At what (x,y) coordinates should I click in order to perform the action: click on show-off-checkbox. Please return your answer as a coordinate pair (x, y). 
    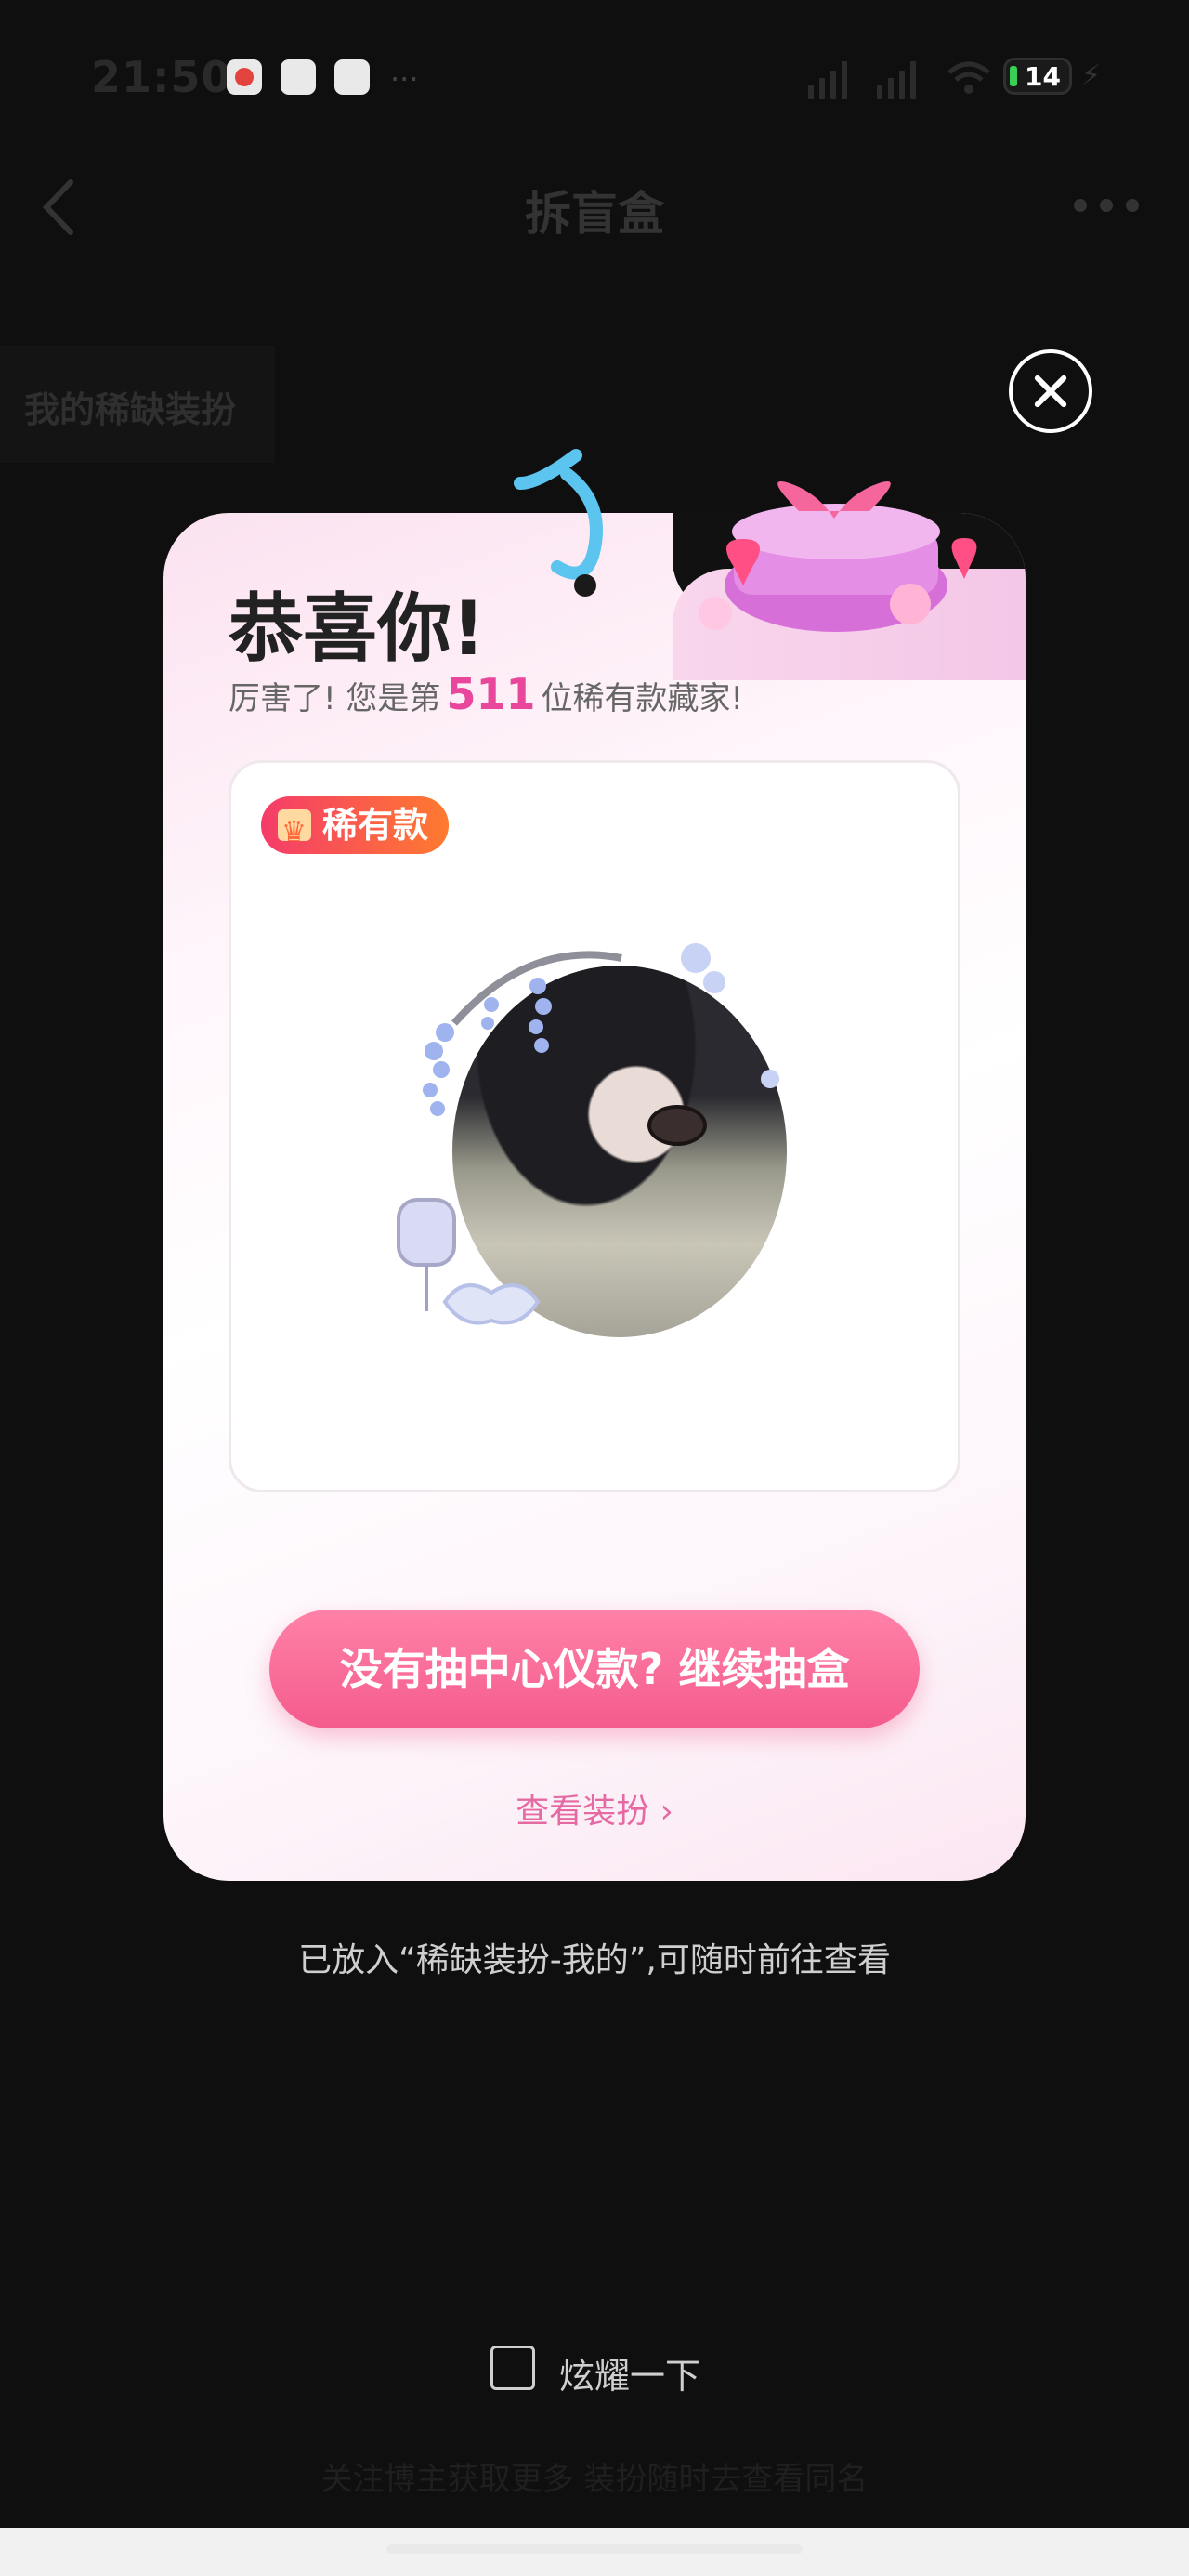
    Looking at the image, I should click on (513, 2368).